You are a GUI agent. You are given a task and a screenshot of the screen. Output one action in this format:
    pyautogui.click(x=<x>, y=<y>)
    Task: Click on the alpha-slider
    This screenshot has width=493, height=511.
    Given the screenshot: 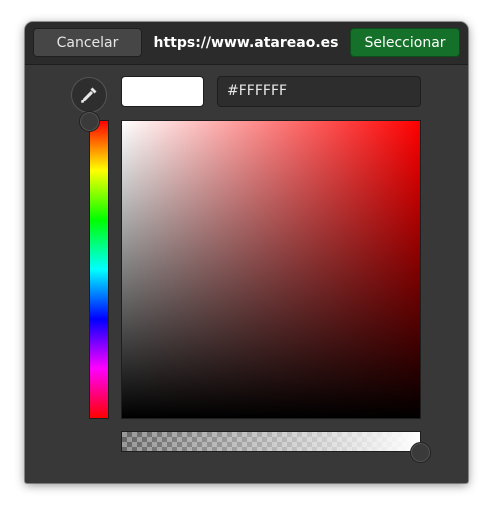 What is the action you would take?
    pyautogui.click(x=271, y=441)
    